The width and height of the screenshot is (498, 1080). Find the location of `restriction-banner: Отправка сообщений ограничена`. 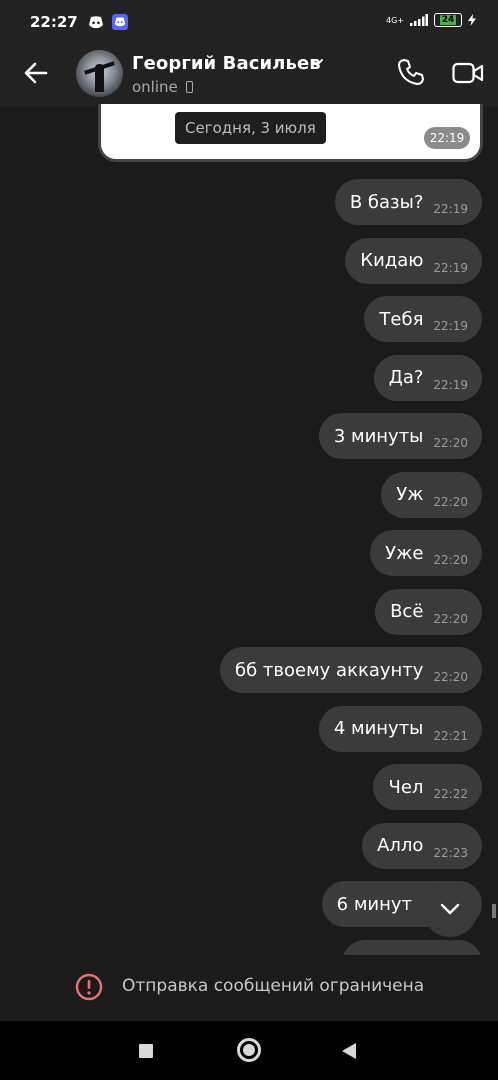

restriction-banner: Отправка сообщений ограничена is located at coordinates (249, 988).